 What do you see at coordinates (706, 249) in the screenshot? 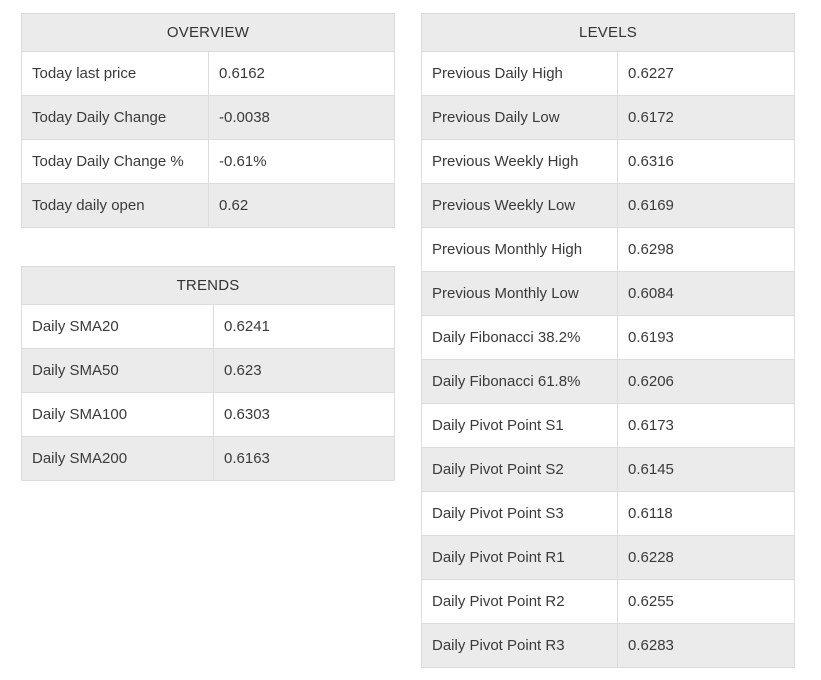
I see `row-value: 0.6298` at bounding box center [706, 249].